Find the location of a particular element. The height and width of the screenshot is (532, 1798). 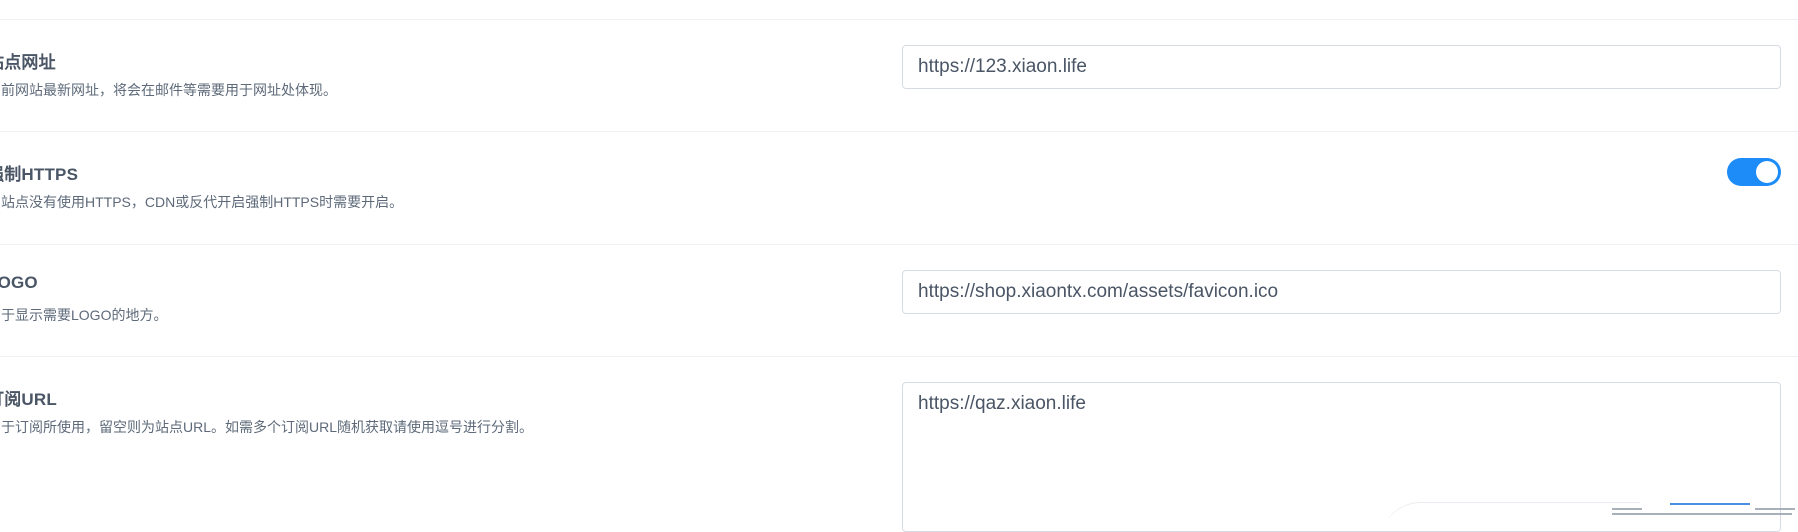

setting-title-subscribe-url: 订阅URL is located at coordinates (28, 399).